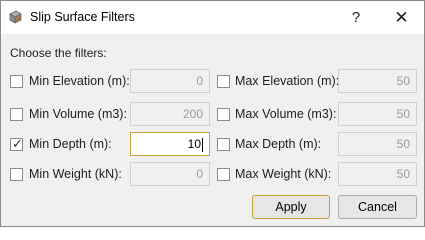  Describe the element at coordinates (70, 144) in the screenshot. I see `min-depth-label: Min Depth (m):` at that location.